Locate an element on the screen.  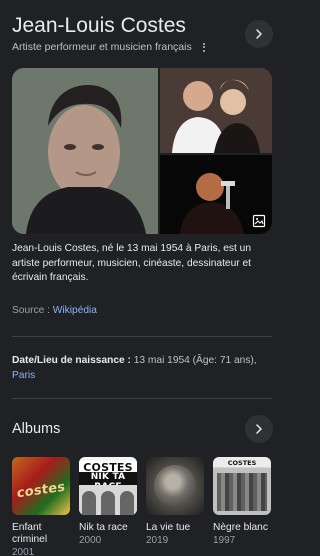
portrait-photo is located at coordinates (85, 151).